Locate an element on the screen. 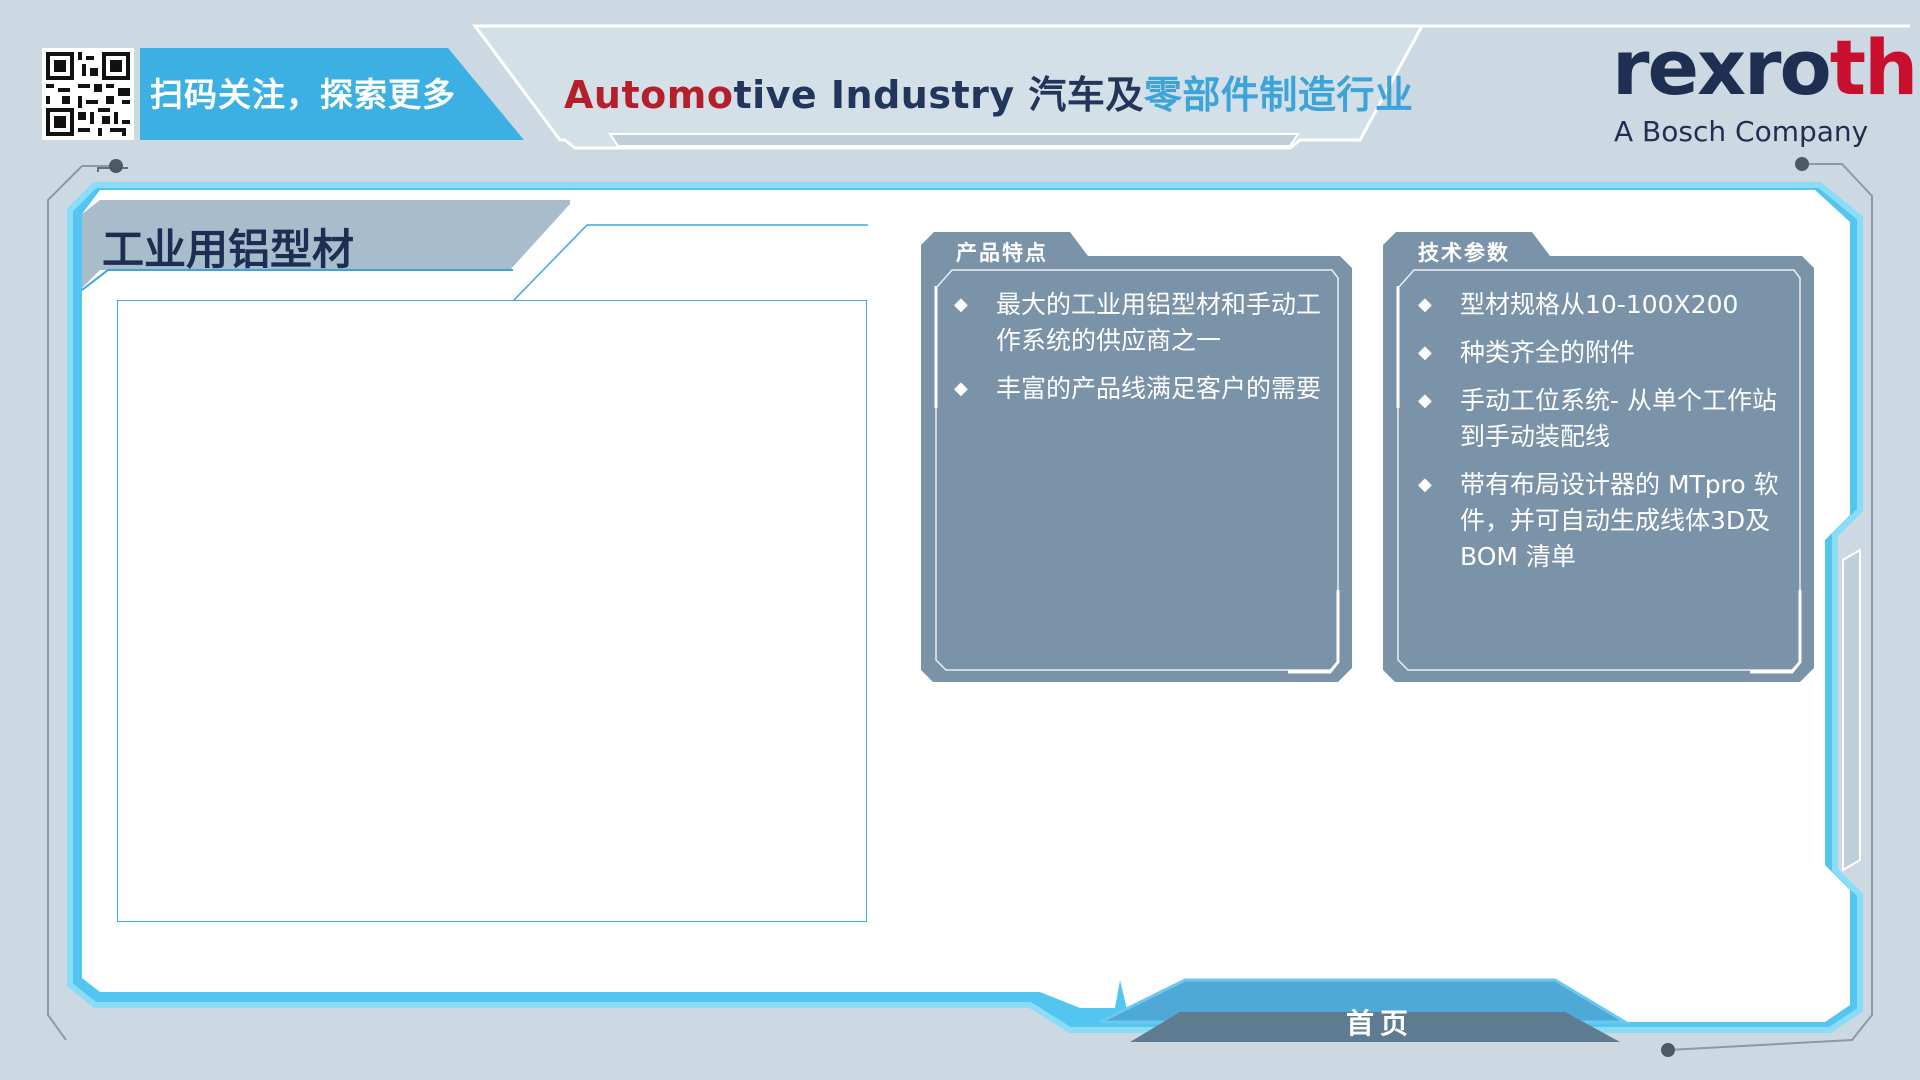 This screenshot has height=1080, width=1920. list-item: ◆ 丰富的产品线满足客户的需要 is located at coordinates (1137, 389).